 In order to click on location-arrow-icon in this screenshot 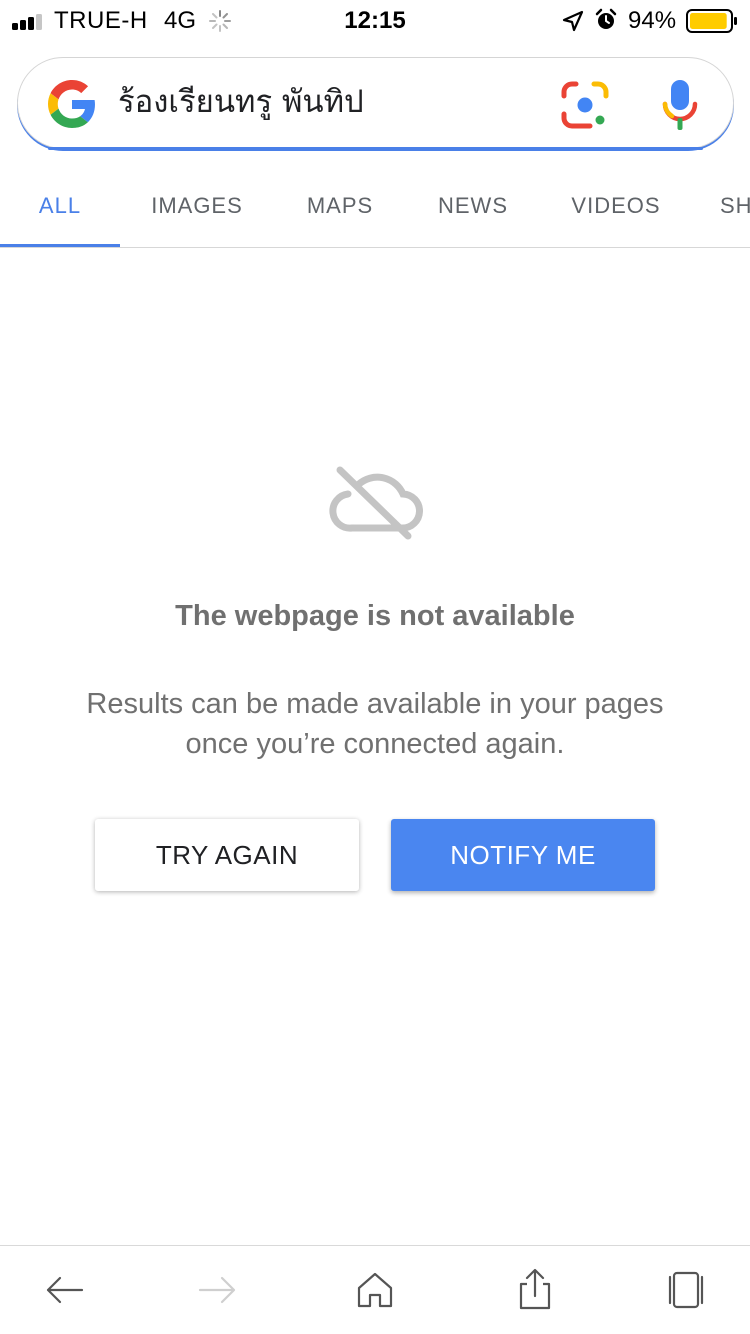, I will do `click(573, 21)`.